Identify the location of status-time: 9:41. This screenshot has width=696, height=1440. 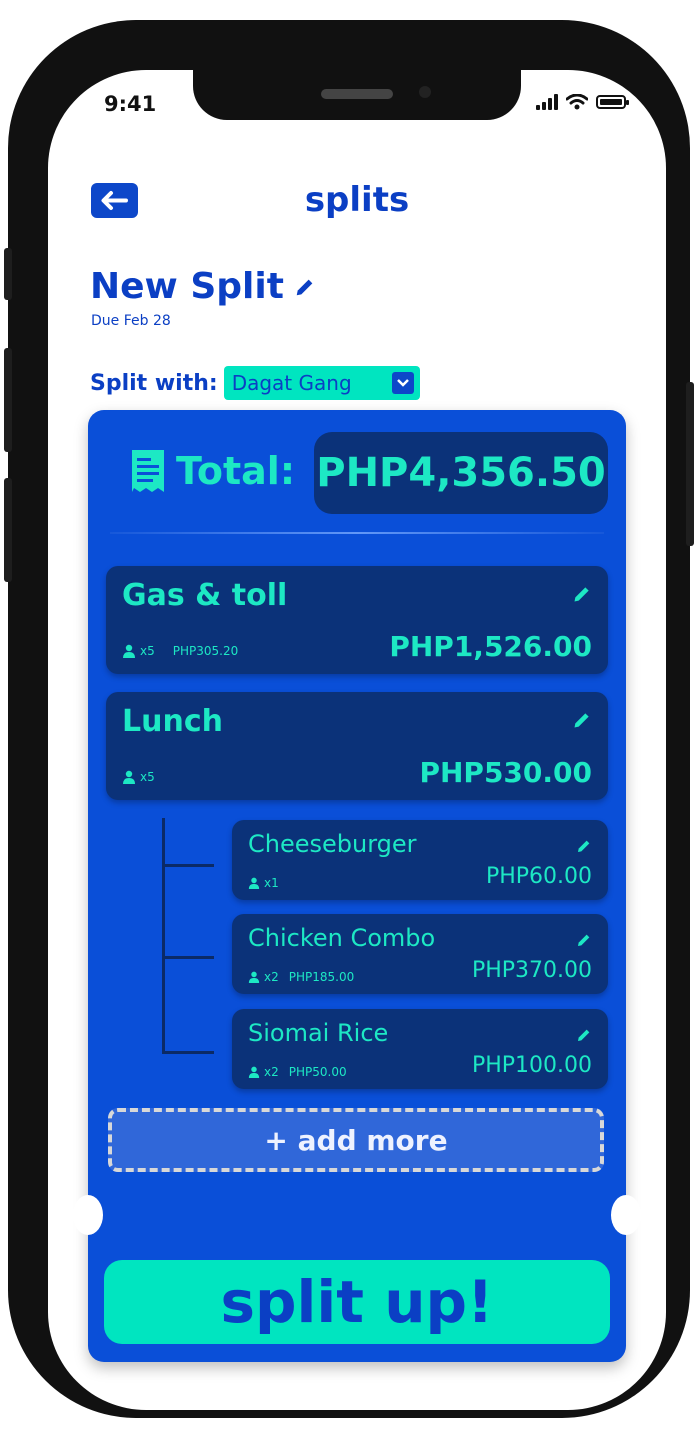
(130, 104).